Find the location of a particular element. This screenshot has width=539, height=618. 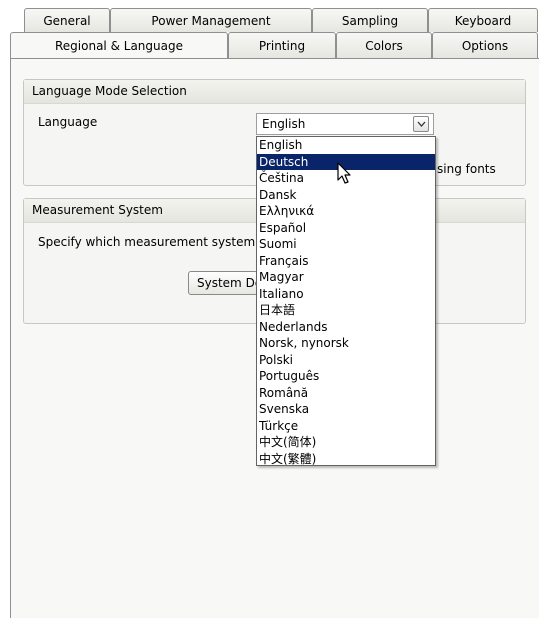

language-option: Türkçe is located at coordinates (346, 426).